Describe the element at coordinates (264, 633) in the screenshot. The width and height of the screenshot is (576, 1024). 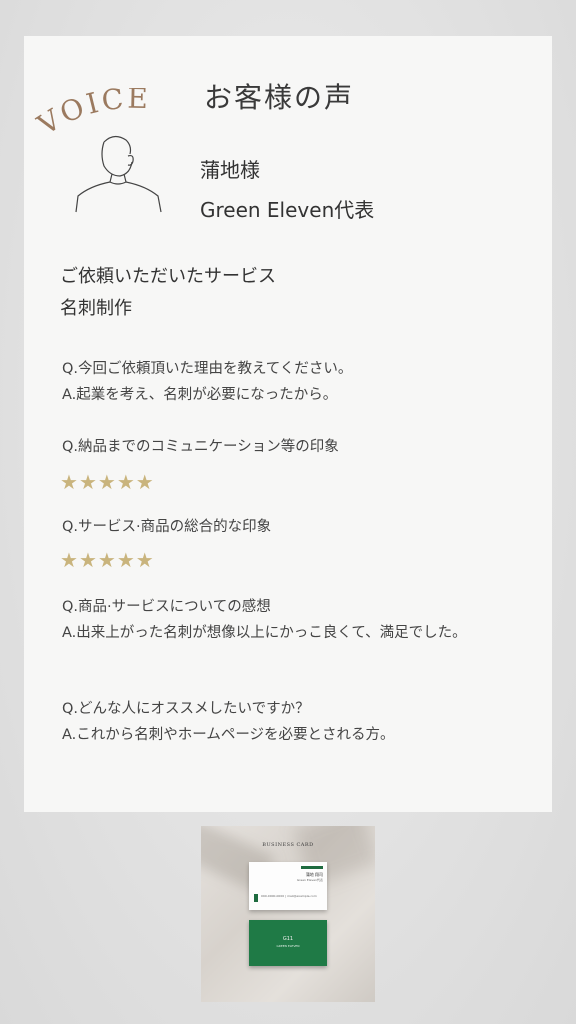
I see `qa-answer: A.出来上がった名刺が想像以上にかっこ良くて、満足でした。` at that location.